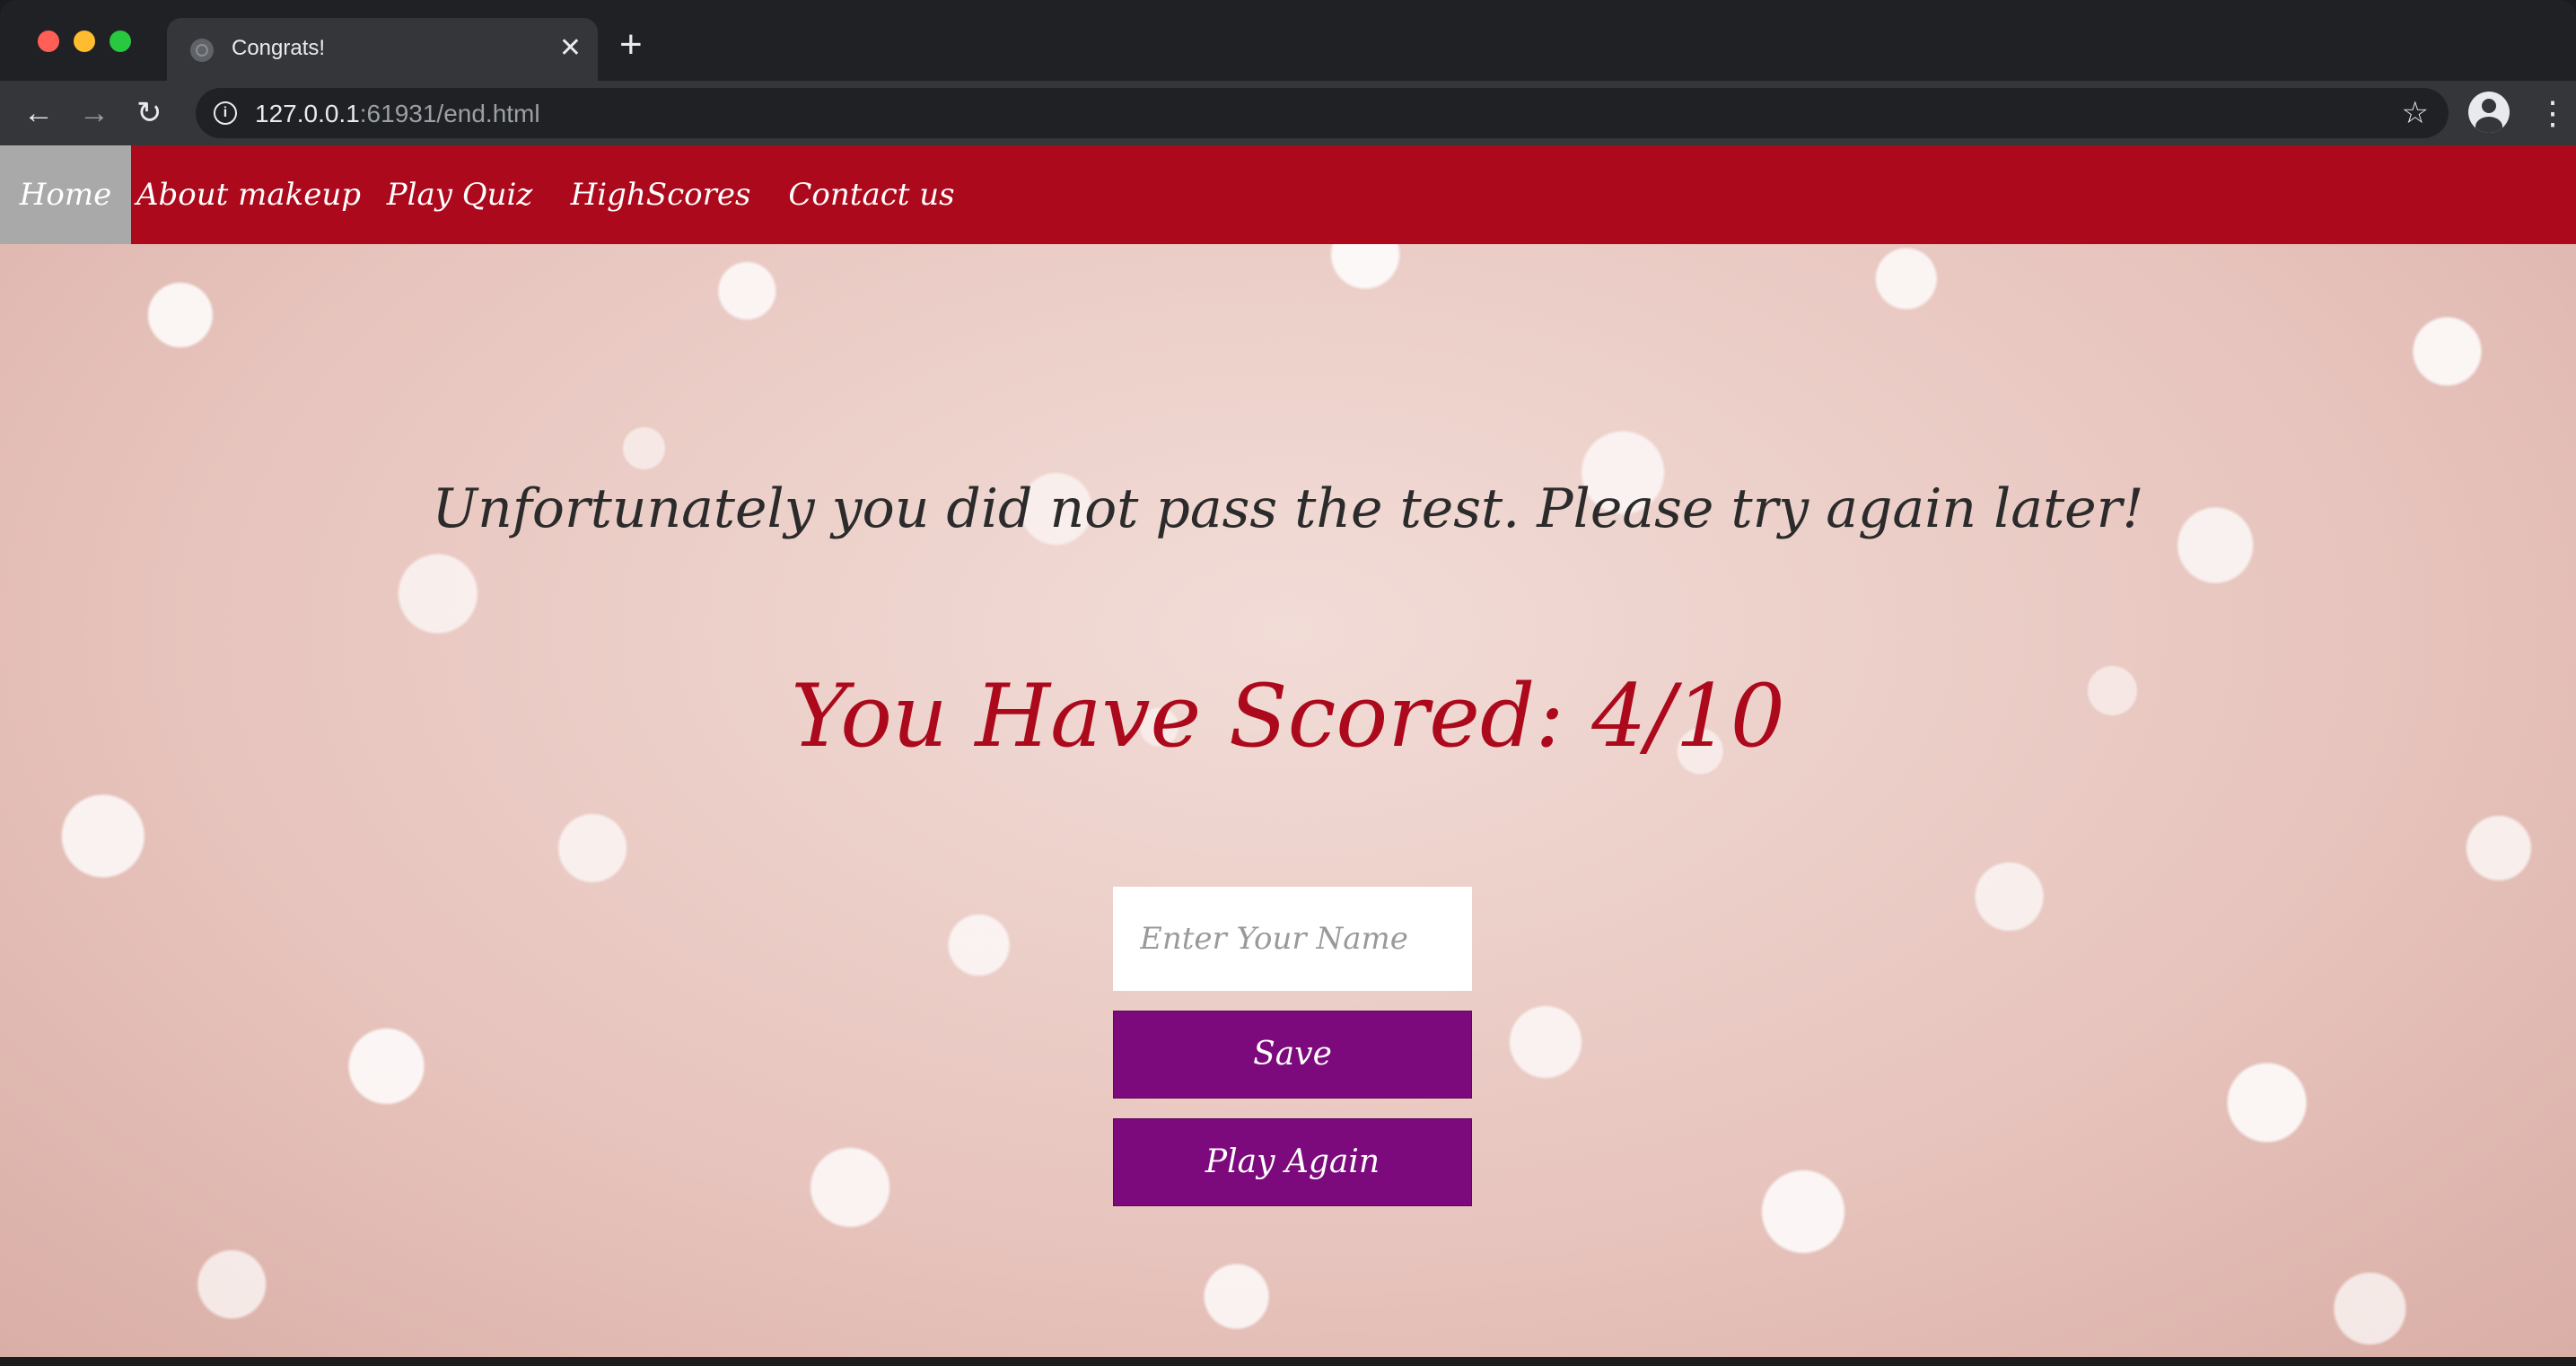 The height and width of the screenshot is (1366, 2576). I want to click on back-arrow-icon: ←, so click(38, 113).